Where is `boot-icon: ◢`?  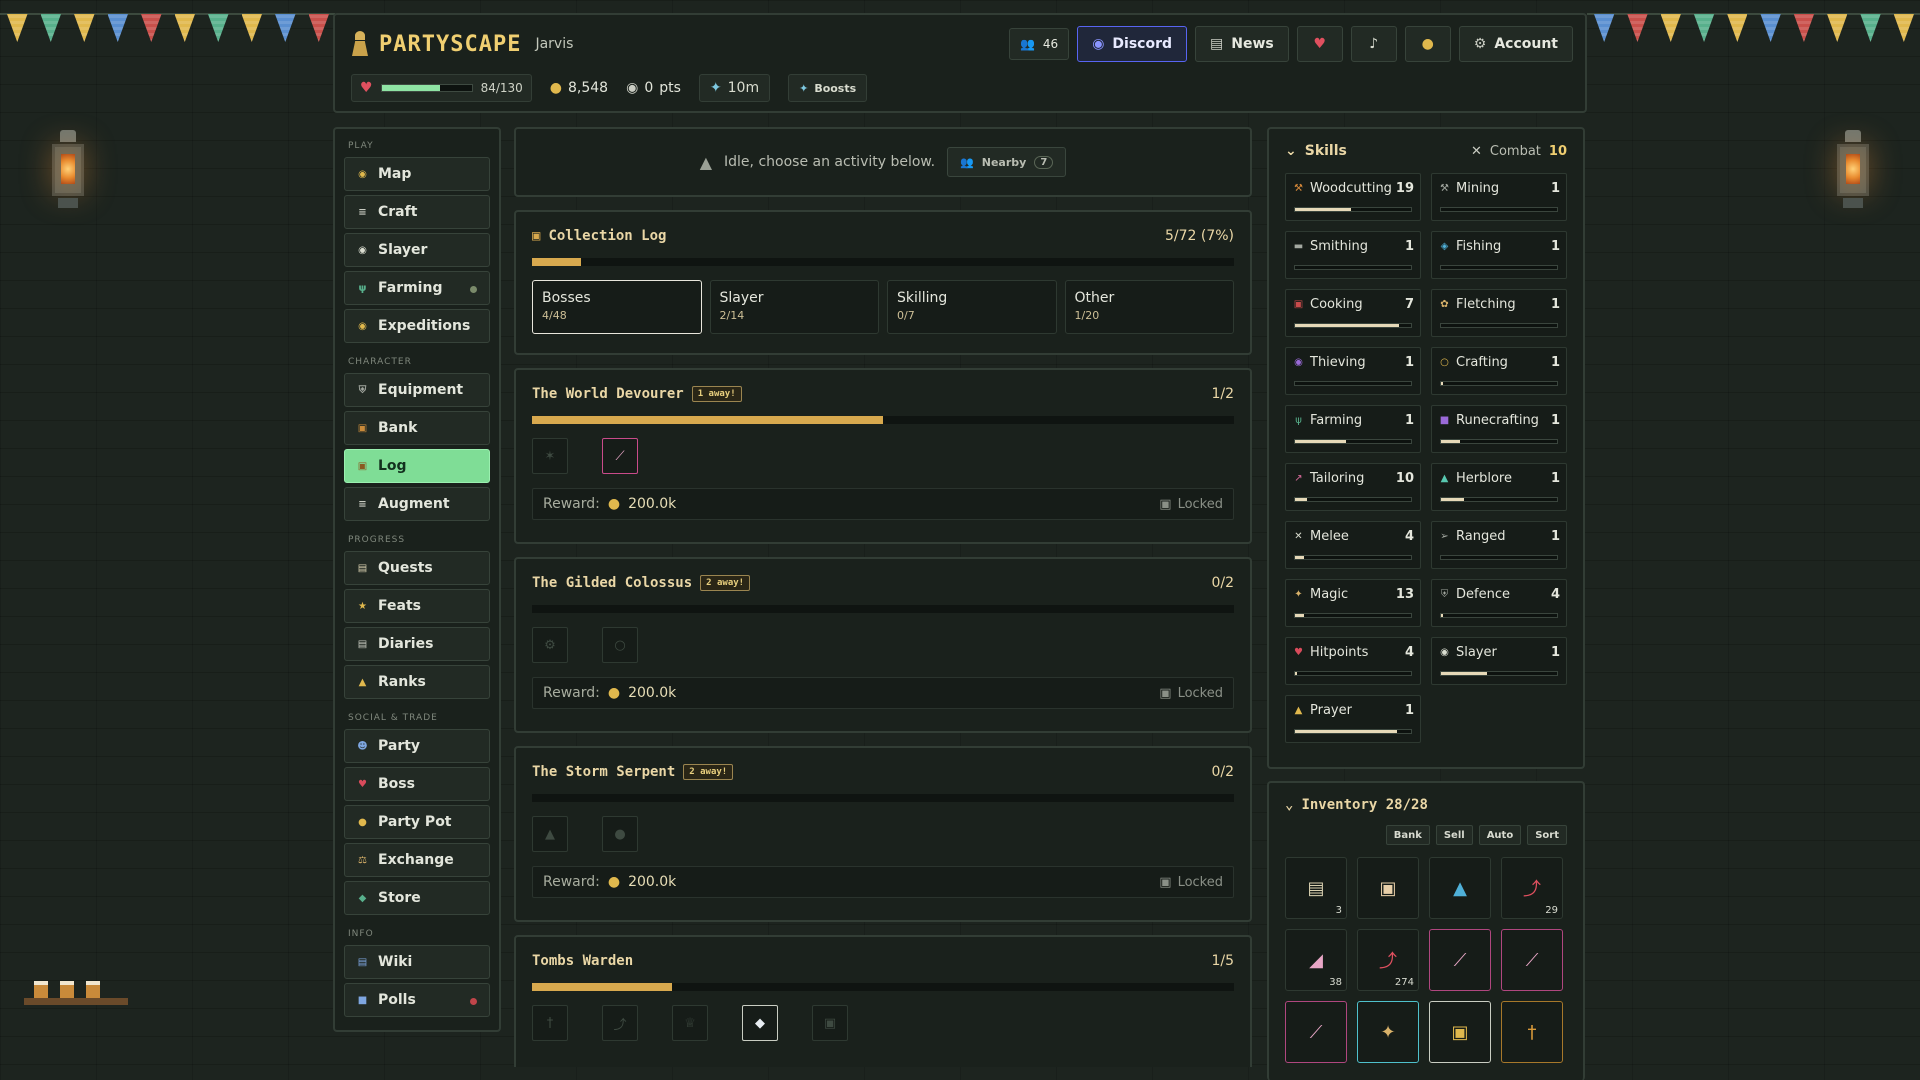 boot-icon: ◢ is located at coordinates (1316, 960).